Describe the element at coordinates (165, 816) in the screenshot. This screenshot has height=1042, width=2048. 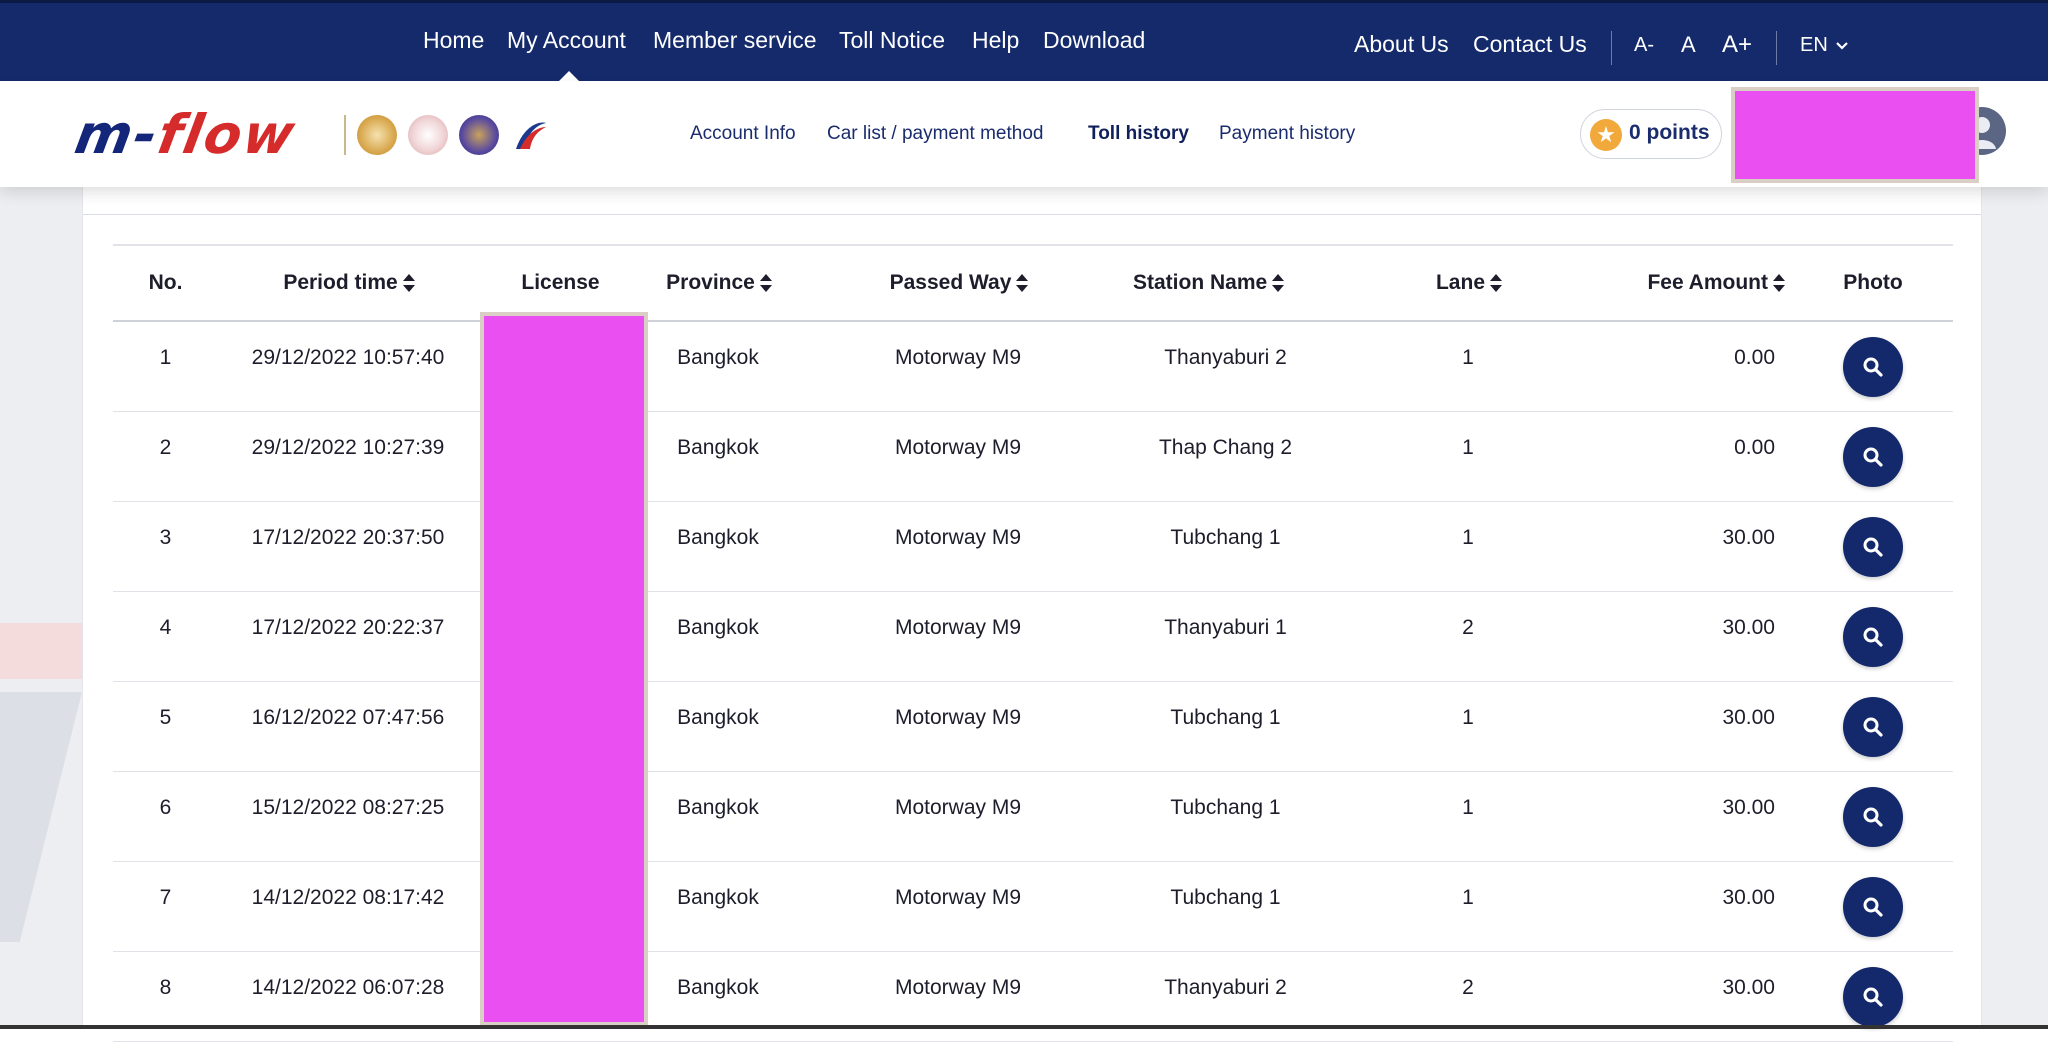
I see `cell-no: 6` at that location.